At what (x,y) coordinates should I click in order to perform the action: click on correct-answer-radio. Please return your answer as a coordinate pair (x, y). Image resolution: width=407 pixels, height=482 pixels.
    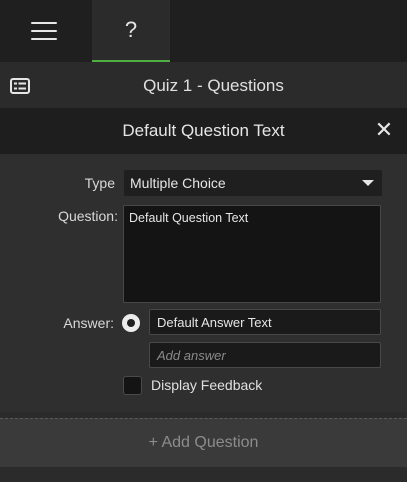
    Looking at the image, I should click on (131, 323).